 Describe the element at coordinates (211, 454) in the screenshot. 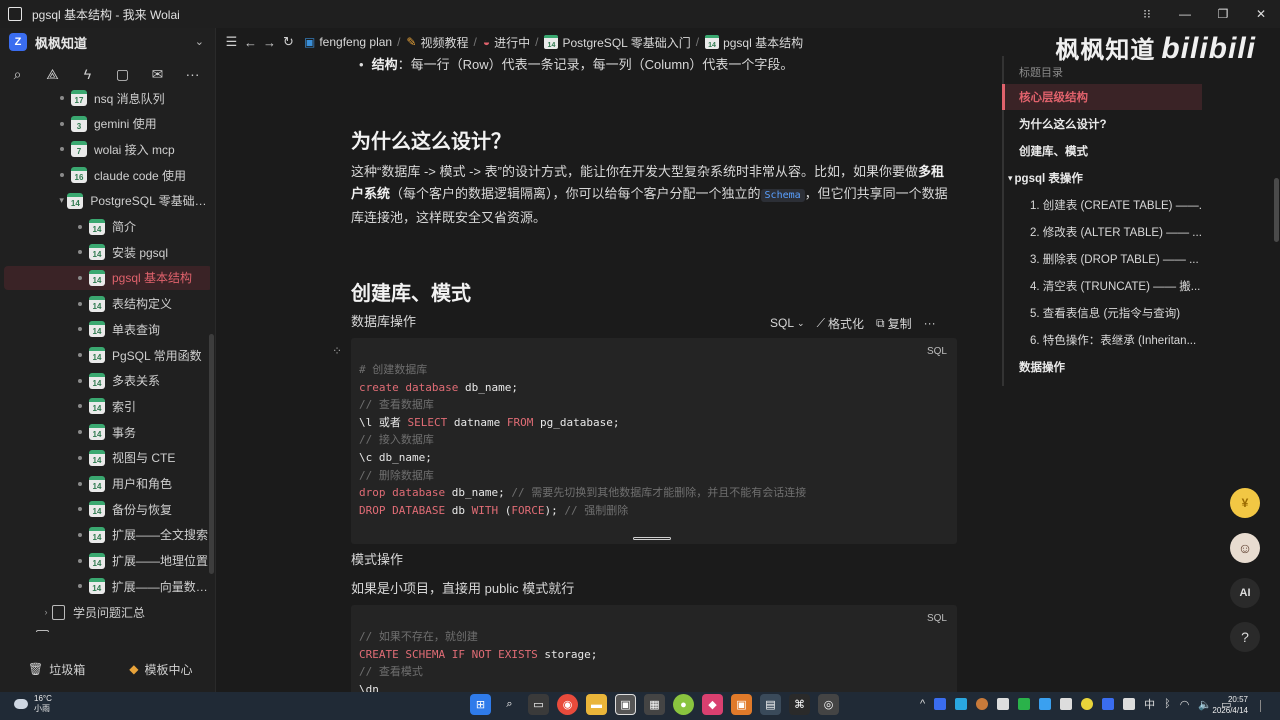

I see `sidebar-scrollbar` at that location.